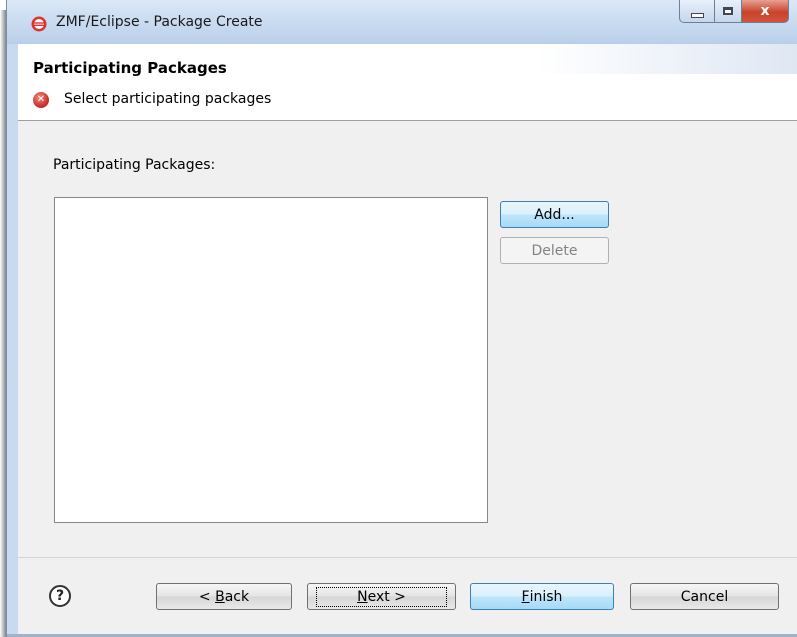 The height and width of the screenshot is (637, 797). I want to click on help-icon: ?, so click(60, 596).